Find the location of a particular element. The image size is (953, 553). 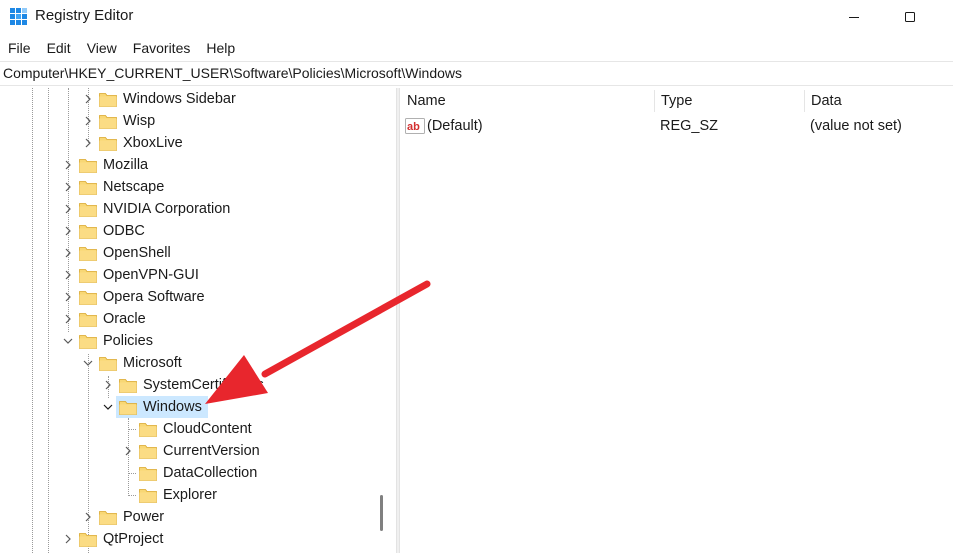

tree-item-label: Microsoft is located at coordinates (152, 363).